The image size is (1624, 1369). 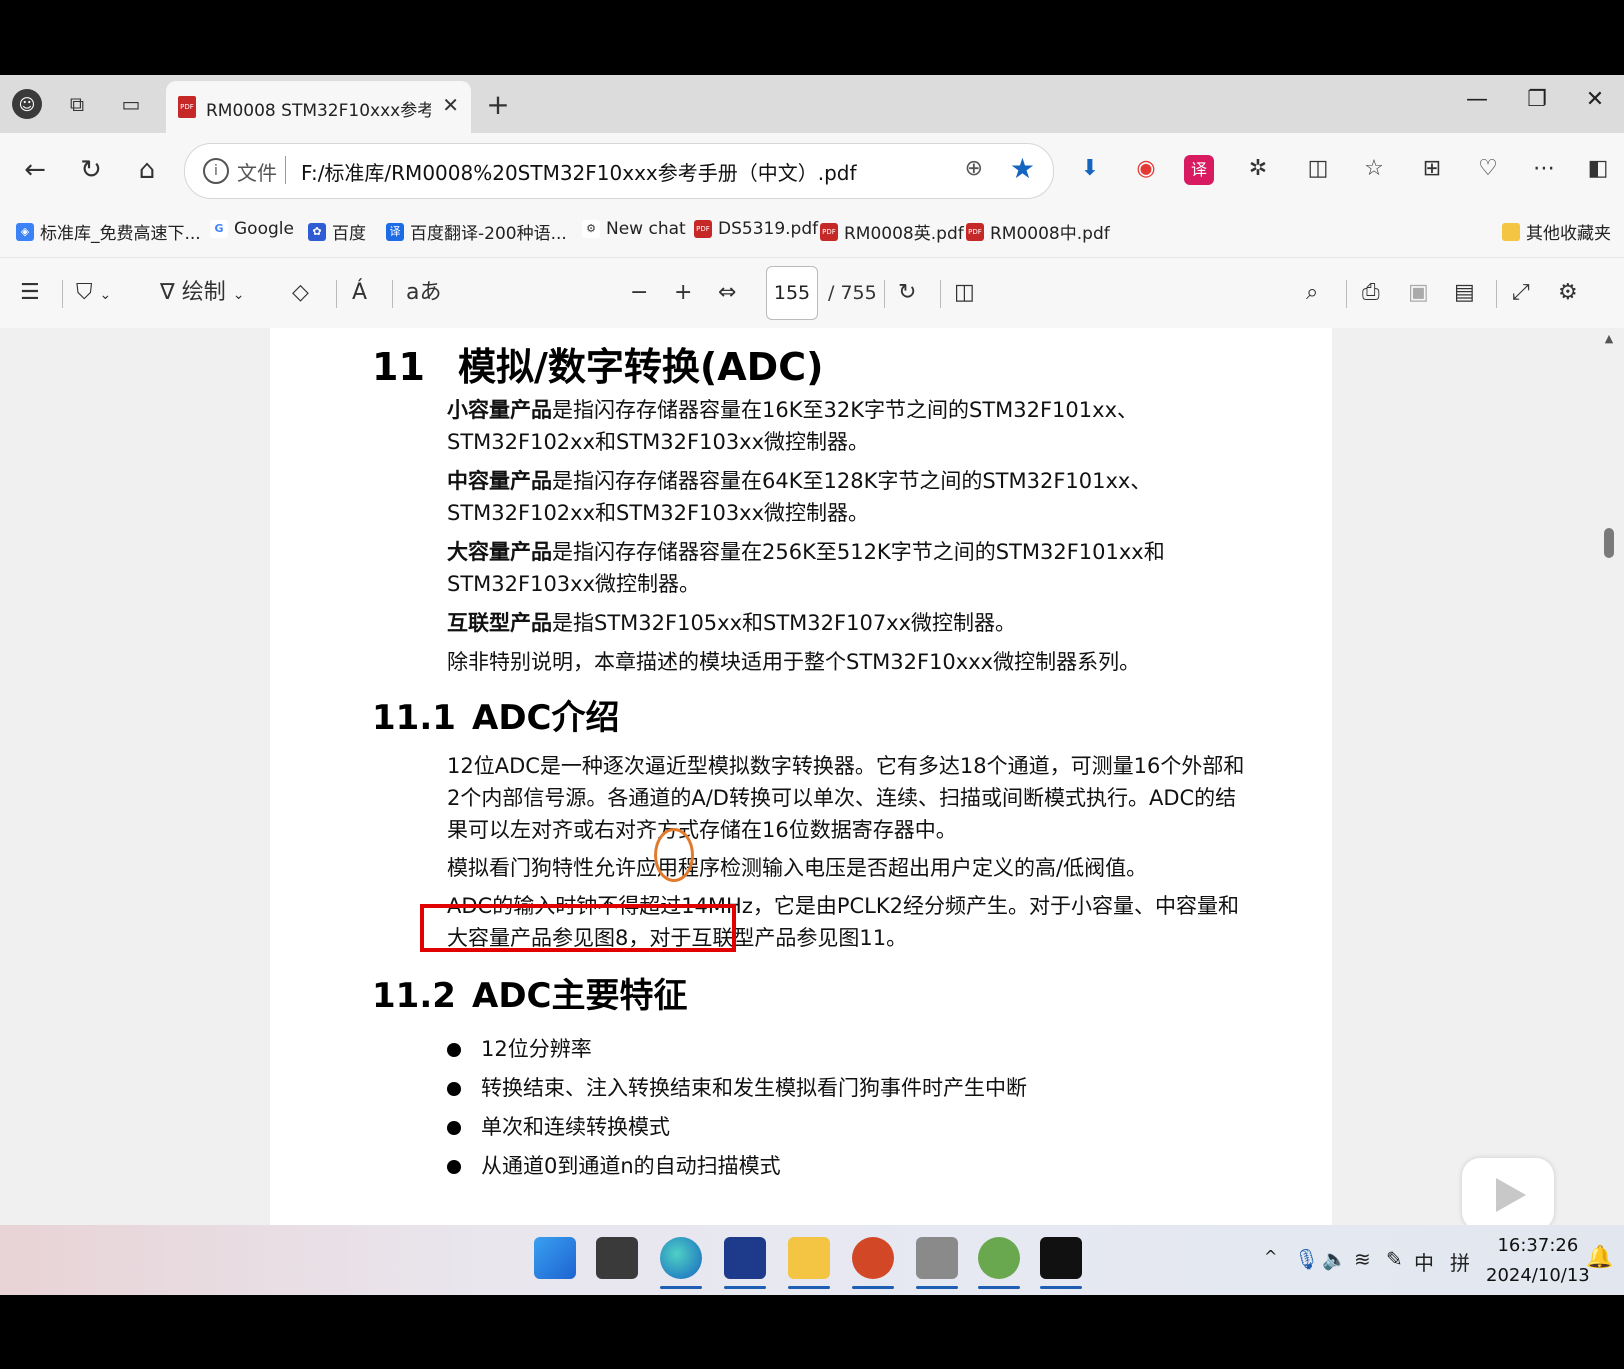 I want to click on profile-avatar: ☺, so click(x=27, y=104).